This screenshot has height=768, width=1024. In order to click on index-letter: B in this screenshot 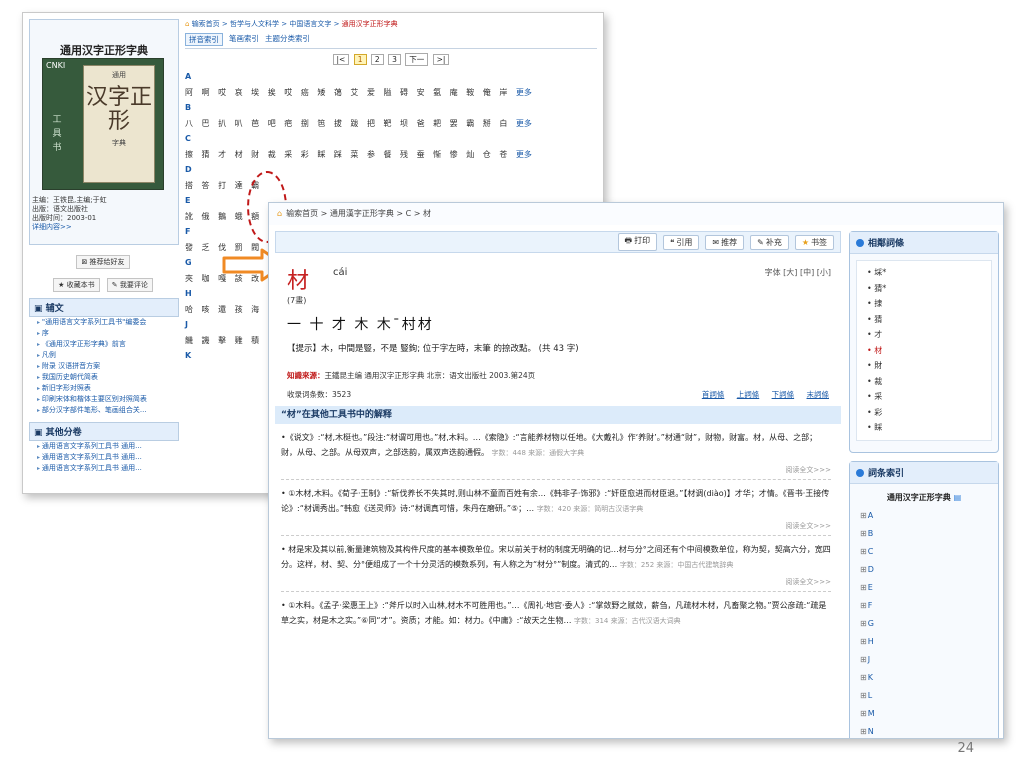, I will do `click(929, 534)`.